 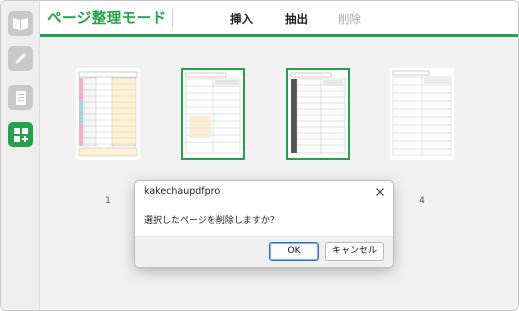 What do you see at coordinates (279, 17) in the screenshot?
I see `header-bar: ページ整理モード 挿入 抽出 削除` at bounding box center [279, 17].